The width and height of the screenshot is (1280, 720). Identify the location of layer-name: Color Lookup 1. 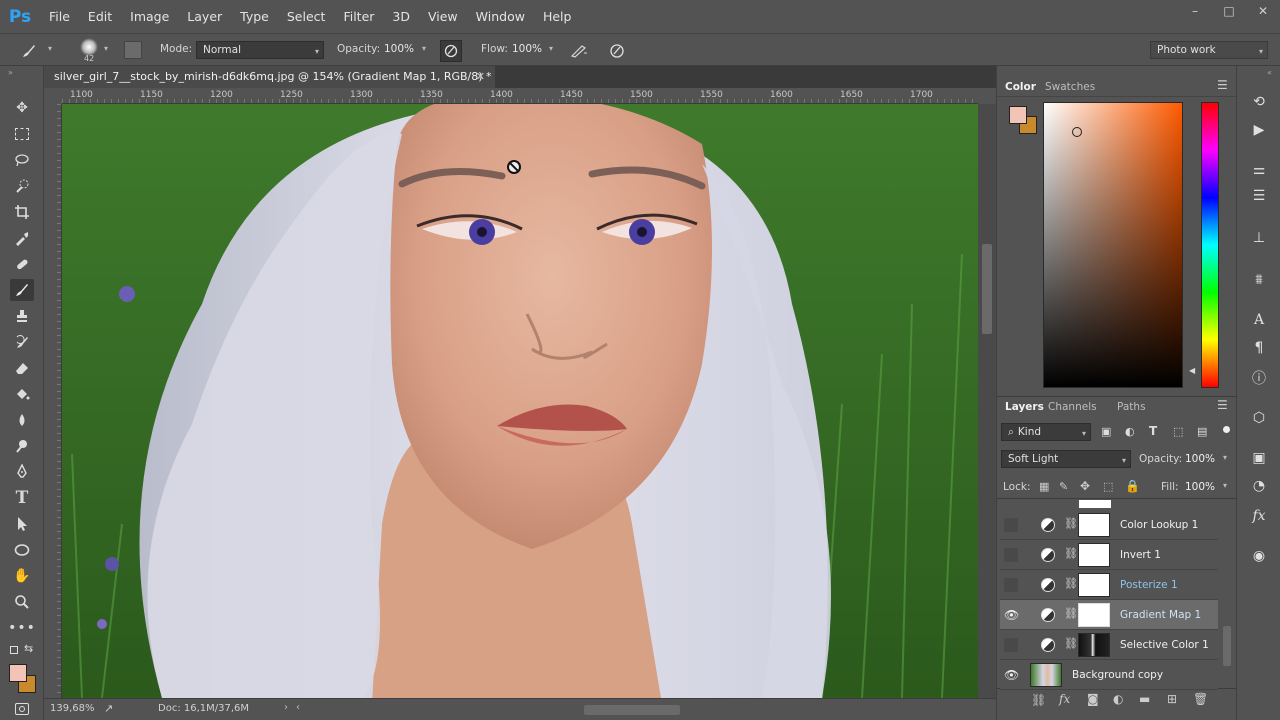
(1159, 525).